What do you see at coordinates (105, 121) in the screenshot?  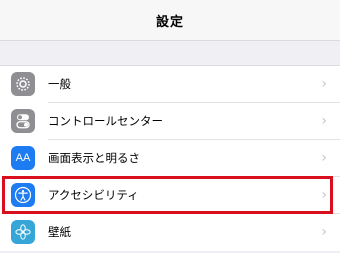 I see `settings-row-label: コントロールセンター` at bounding box center [105, 121].